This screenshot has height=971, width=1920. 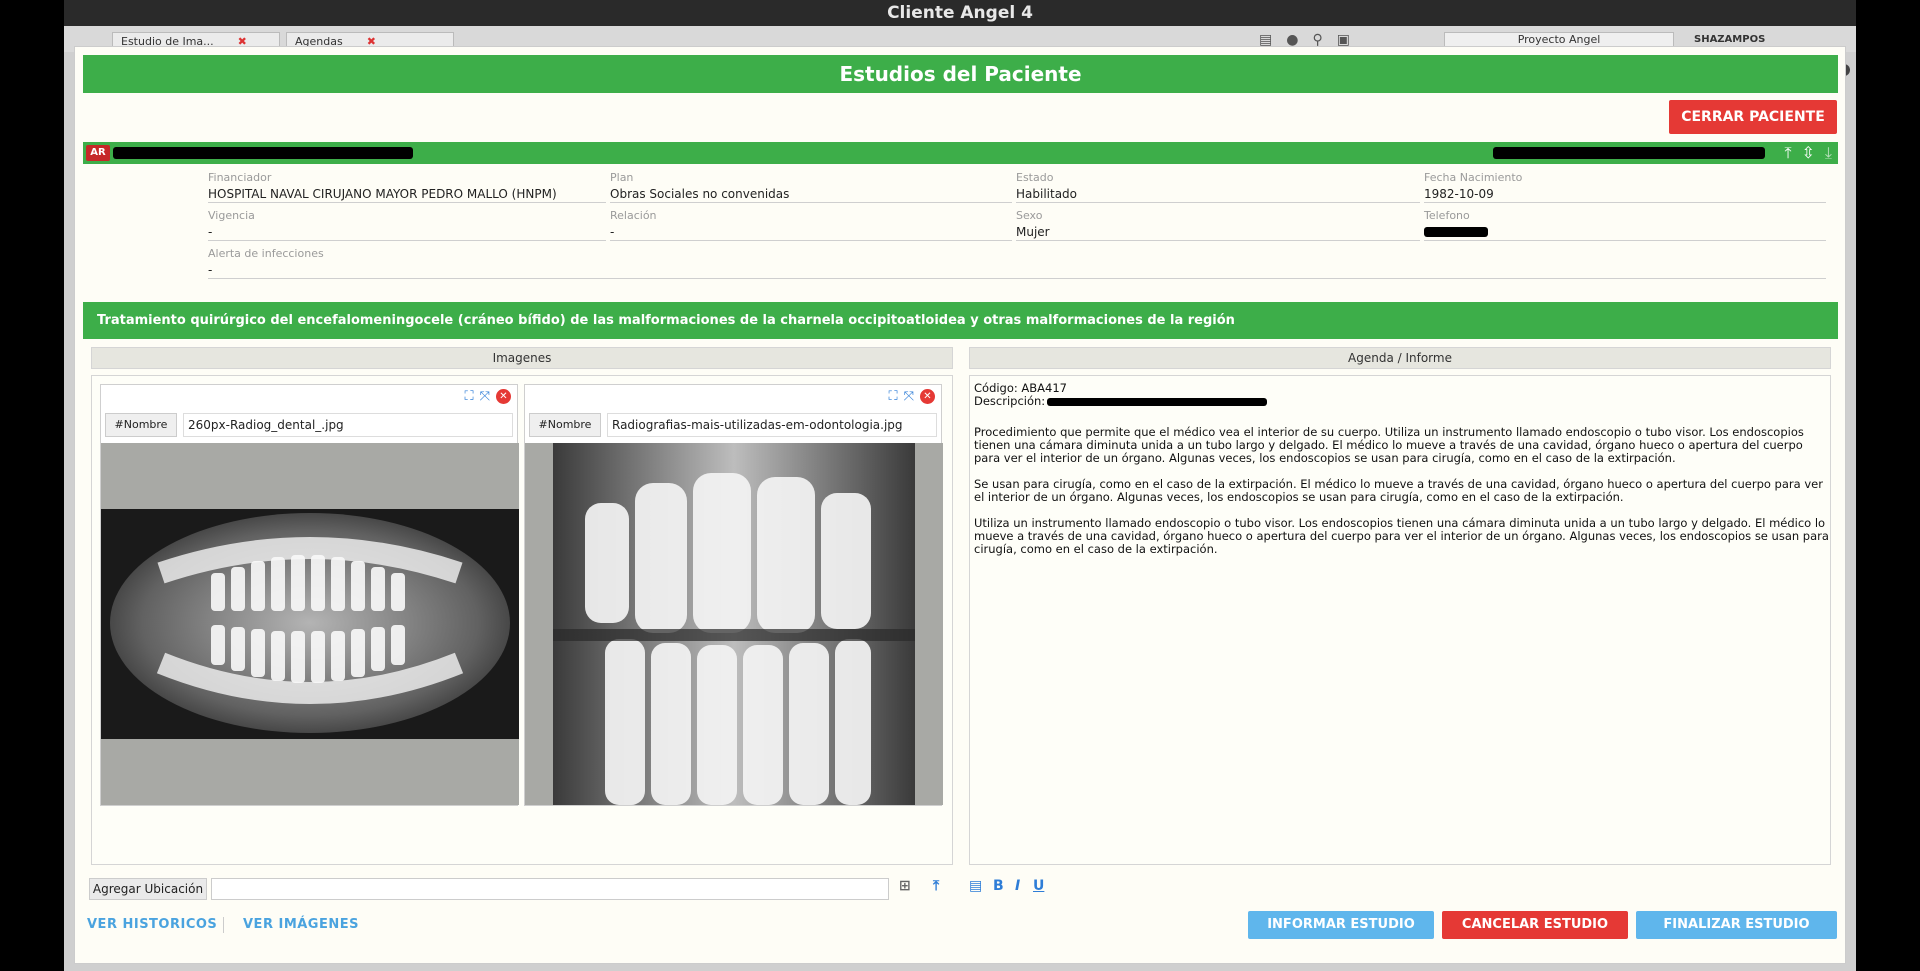 I want to click on field-label: Relación, so click(x=633, y=215).